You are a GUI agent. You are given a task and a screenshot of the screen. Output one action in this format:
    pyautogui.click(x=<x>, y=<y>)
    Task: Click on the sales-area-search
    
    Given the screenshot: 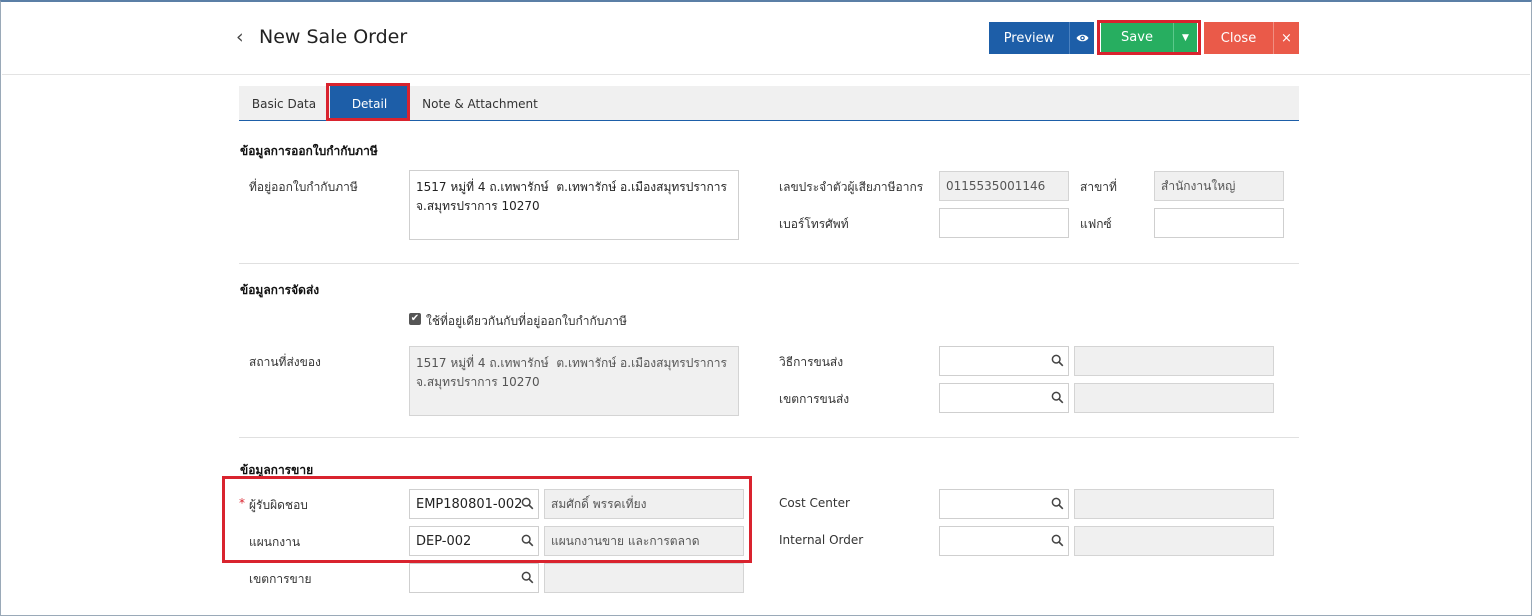 What is the action you would take?
    pyautogui.click(x=474, y=578)
    